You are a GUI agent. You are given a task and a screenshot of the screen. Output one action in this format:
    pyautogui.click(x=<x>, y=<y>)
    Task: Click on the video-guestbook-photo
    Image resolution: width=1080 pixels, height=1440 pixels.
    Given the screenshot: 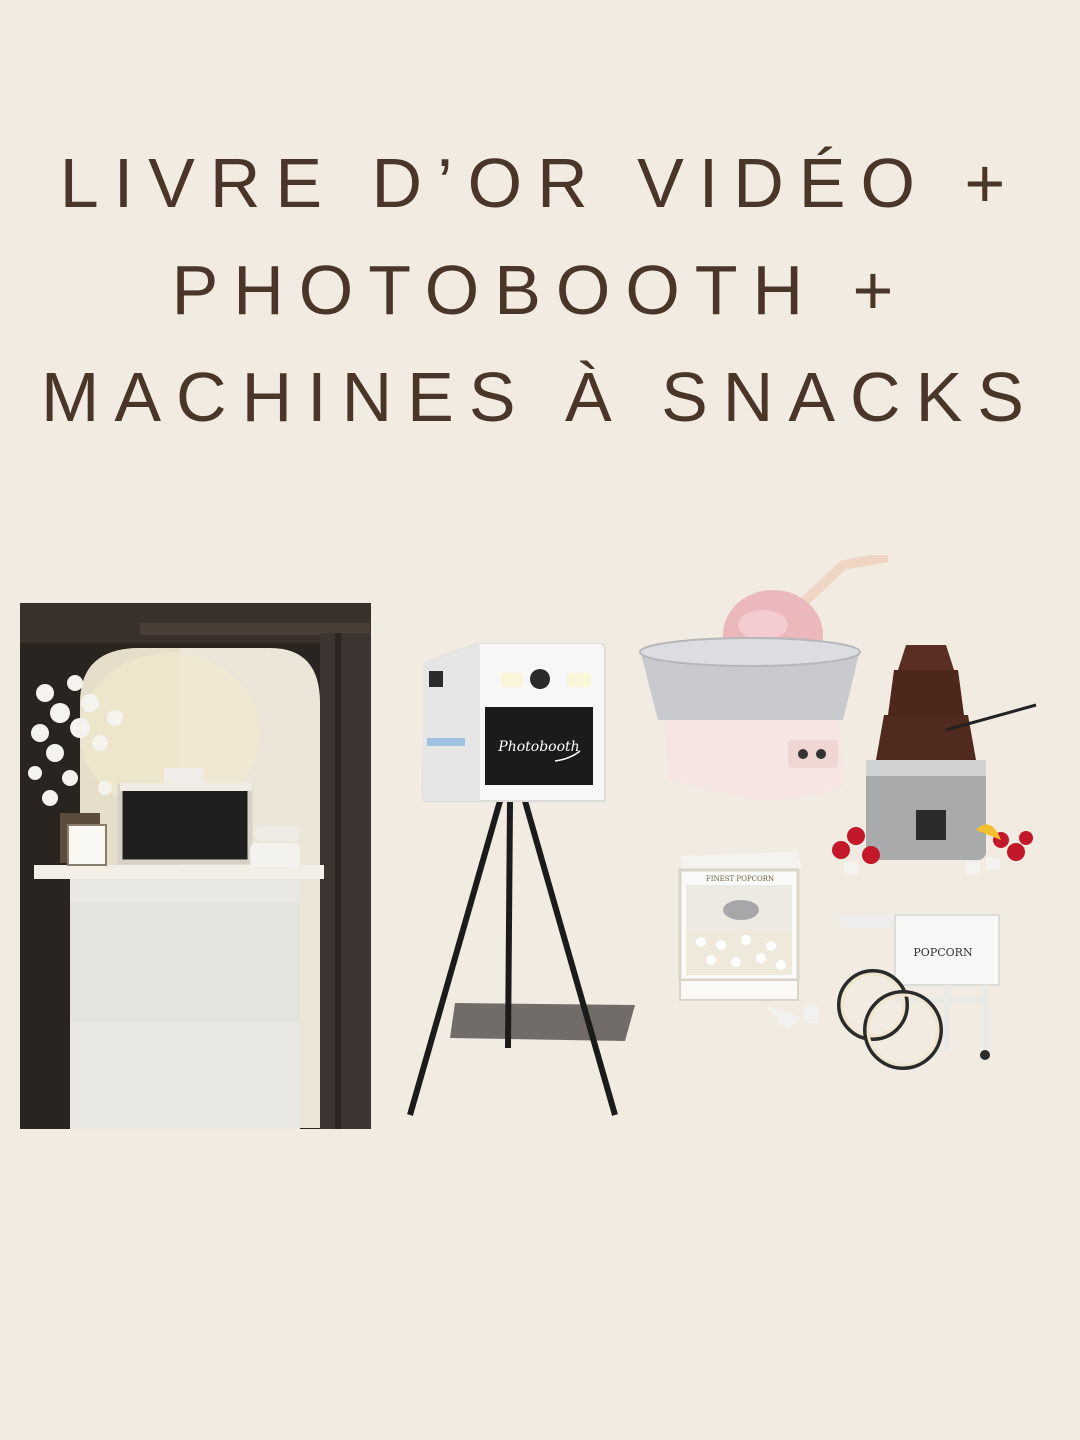 What is the action you would take?
    pyautogui.click(x=195, y=866)
    